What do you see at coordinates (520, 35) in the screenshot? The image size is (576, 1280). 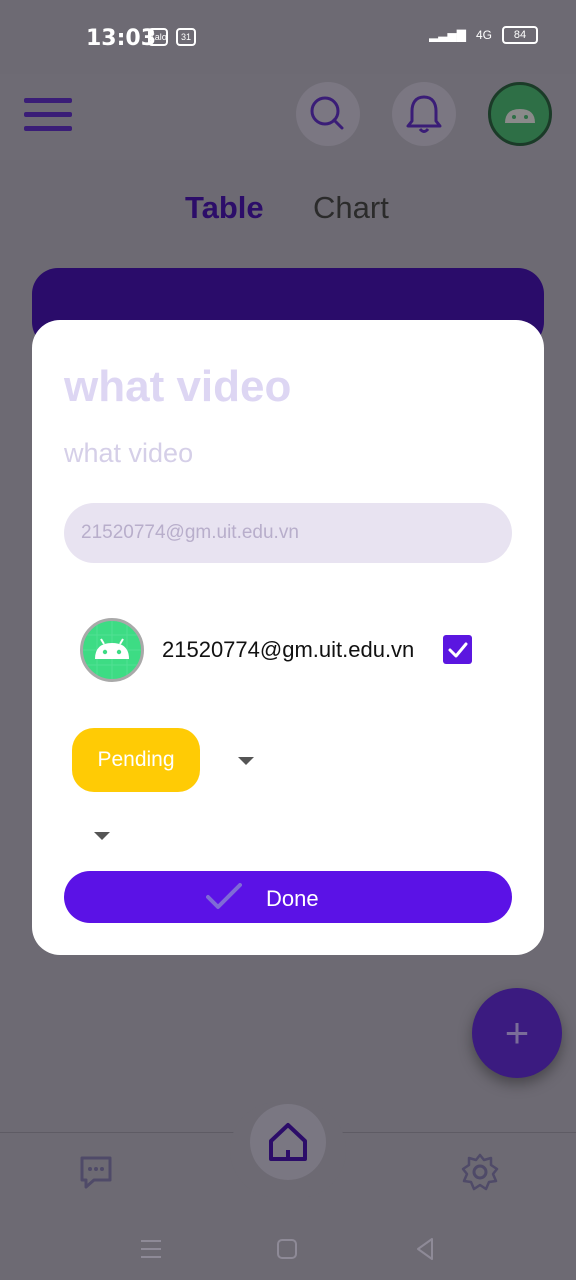 I see `battery-icon: 84` at bounding box center [520, 35].